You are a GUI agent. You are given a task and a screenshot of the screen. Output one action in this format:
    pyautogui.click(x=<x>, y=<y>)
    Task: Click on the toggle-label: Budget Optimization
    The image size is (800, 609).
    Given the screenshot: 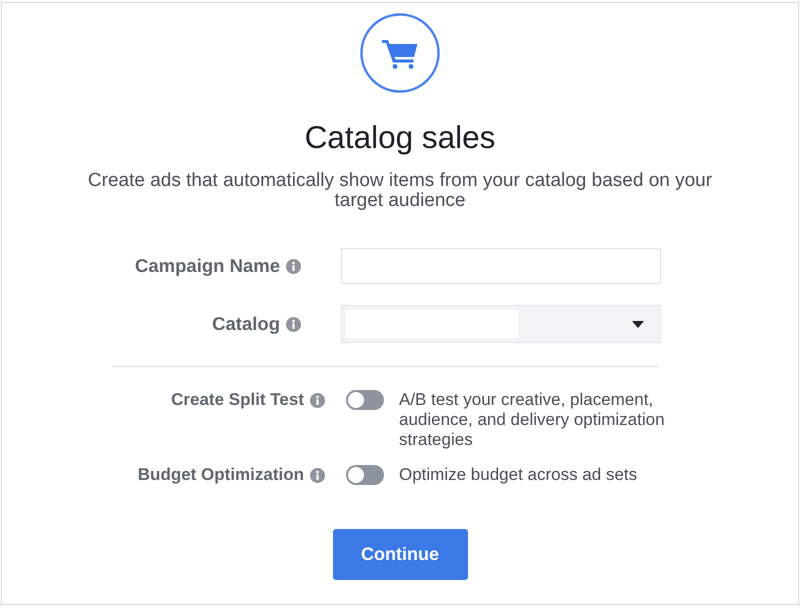 What is the action you would take?
    pyautogui.click(x=221, y=475)
    